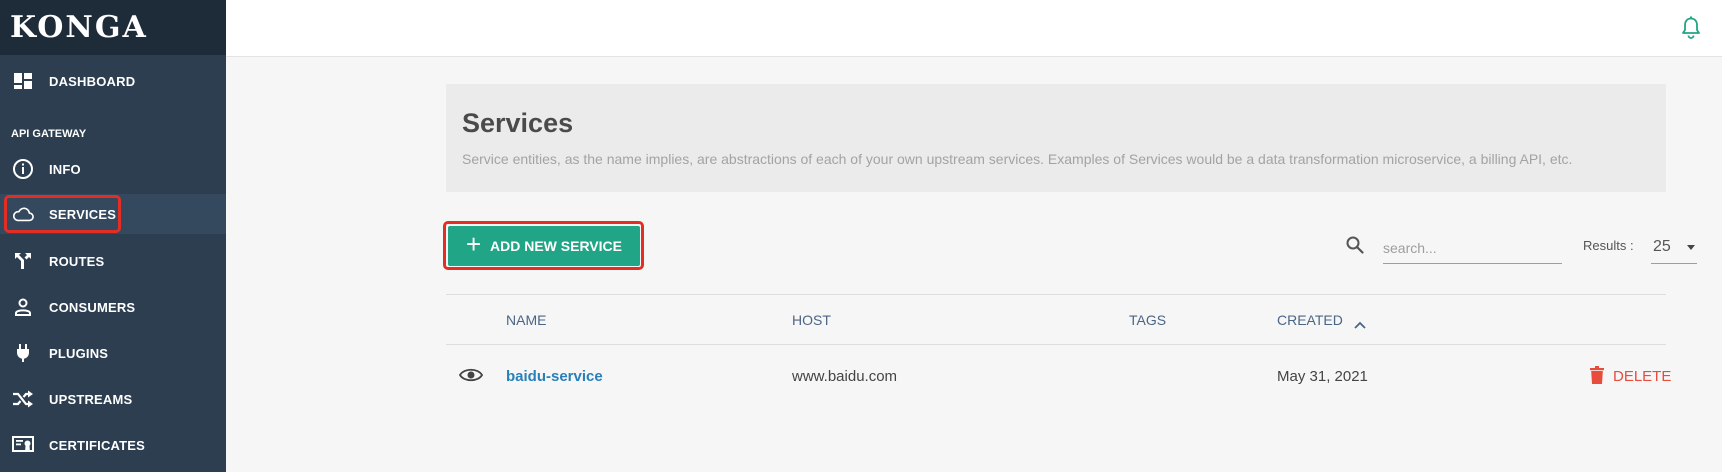  I want to click on sidebar-item-upstreams: UPSTREAMS, so click(113, 399).